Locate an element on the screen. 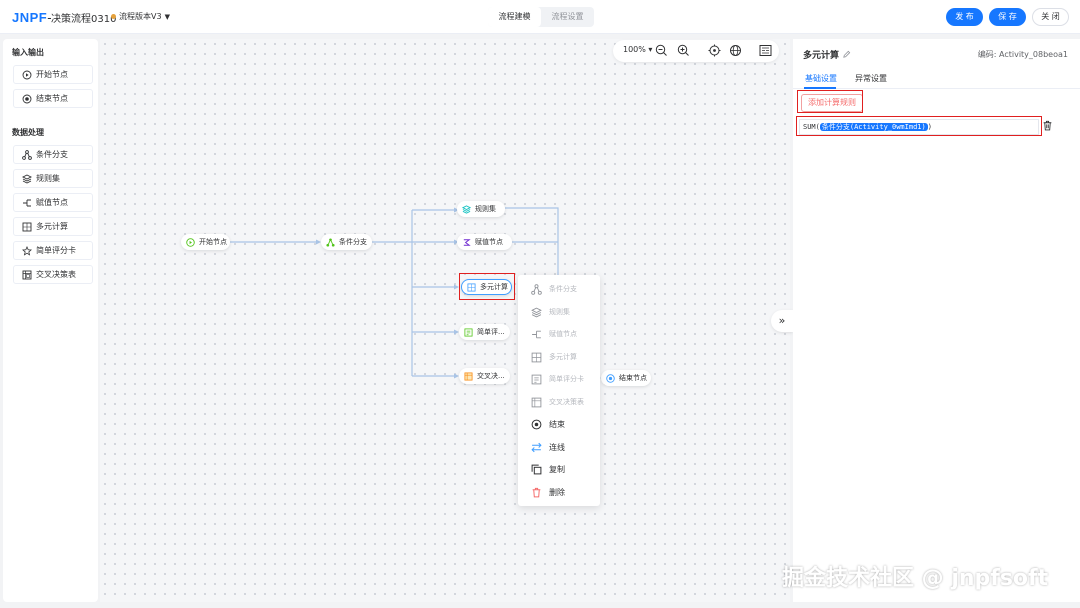 Image resolution: width=1080 pixels, height=608 pixels. menu-item-copy: 复制 is located at coordinates (548, 469).